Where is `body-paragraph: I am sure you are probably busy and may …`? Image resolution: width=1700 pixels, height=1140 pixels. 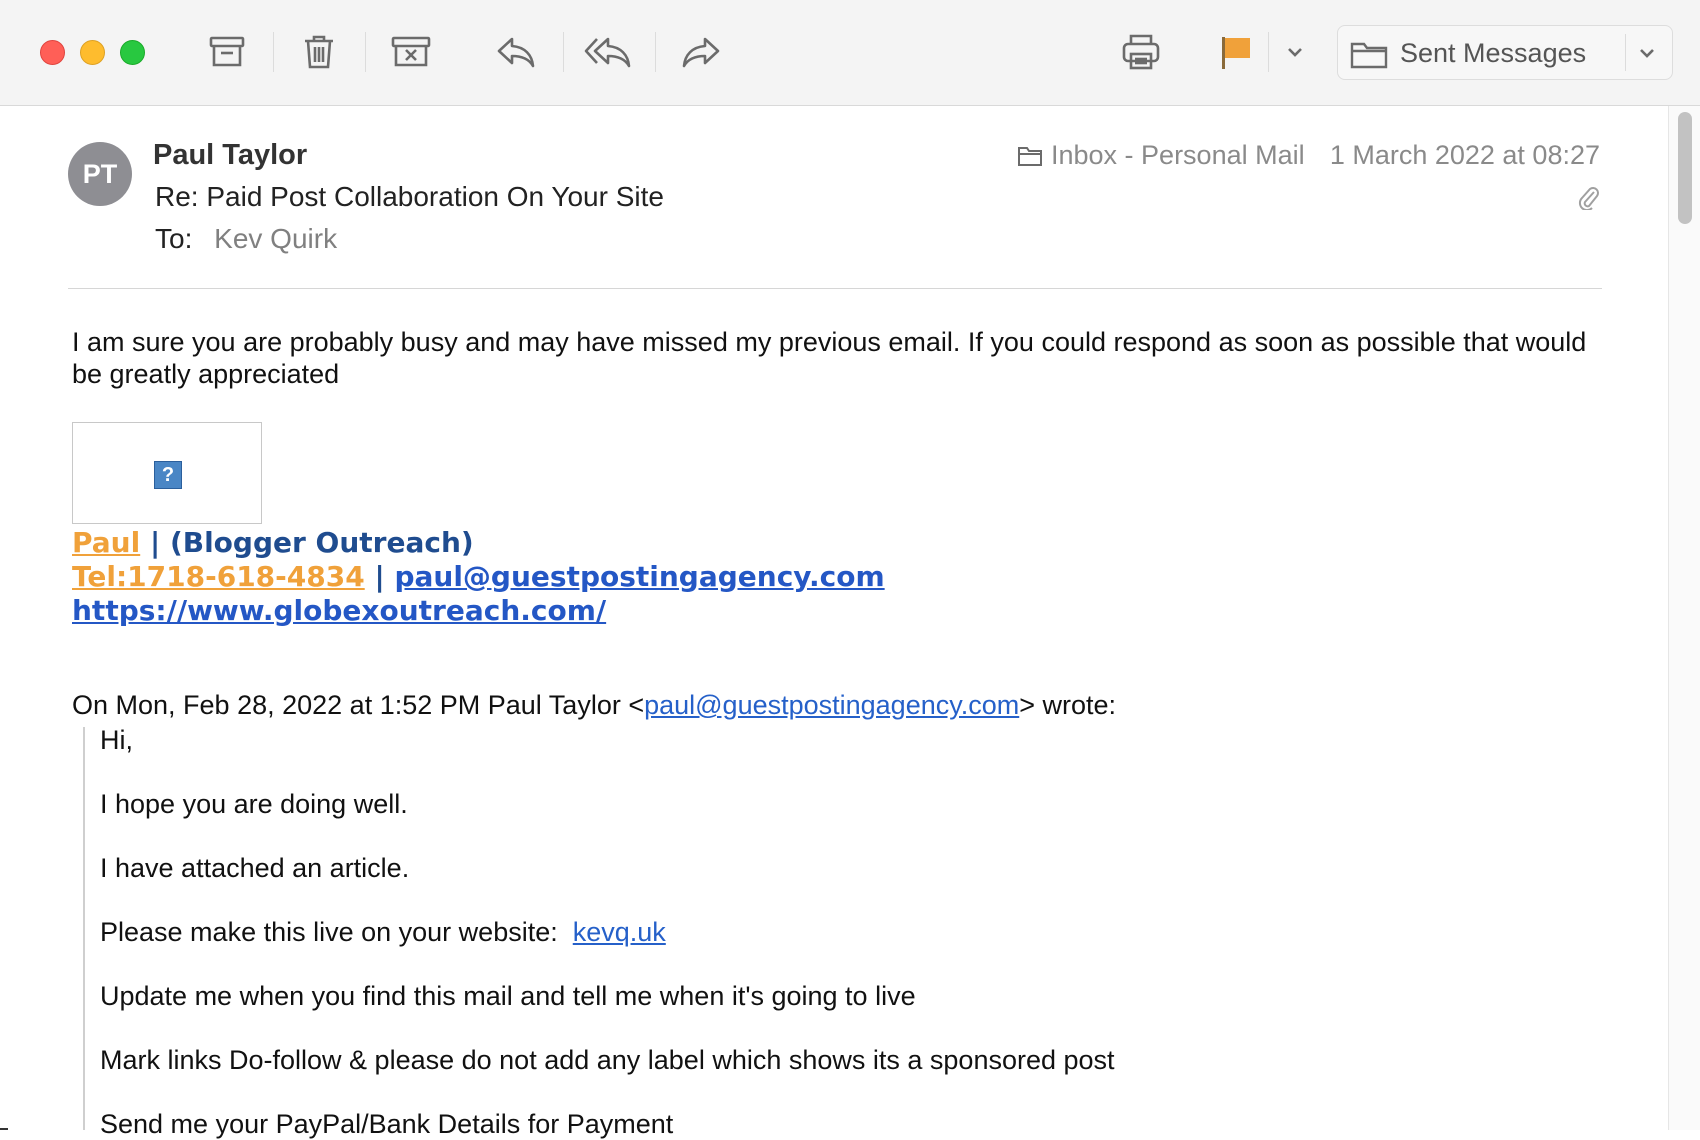 body-paragraph: I am sure you are probably busy and may … is located at coordinates (829, 358).